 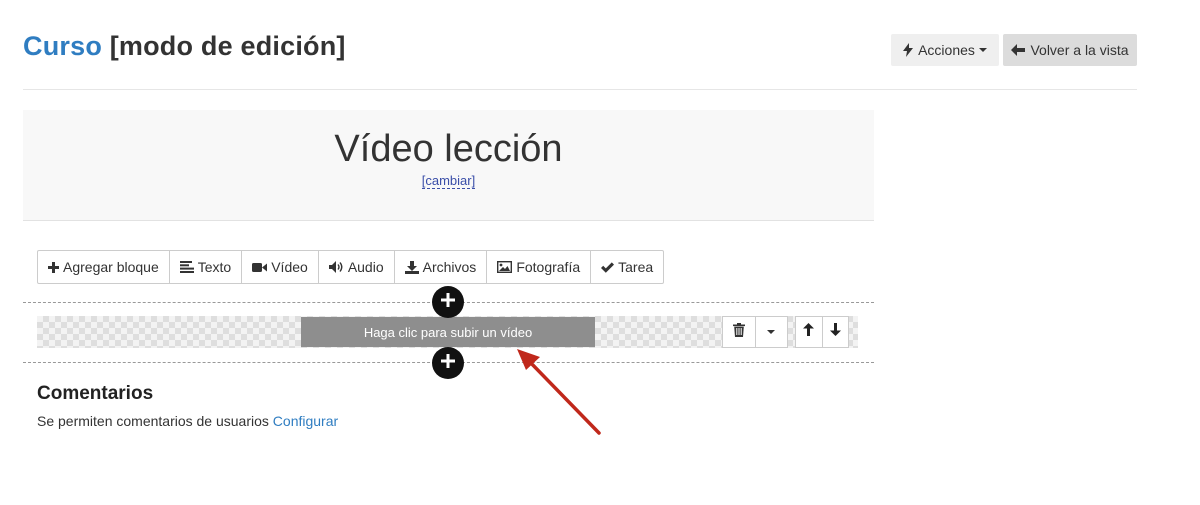 What do you see at coordinates (214, 267) in the screenshot?
I see `text-block-label: Texto` at bounding box center [214, 267].